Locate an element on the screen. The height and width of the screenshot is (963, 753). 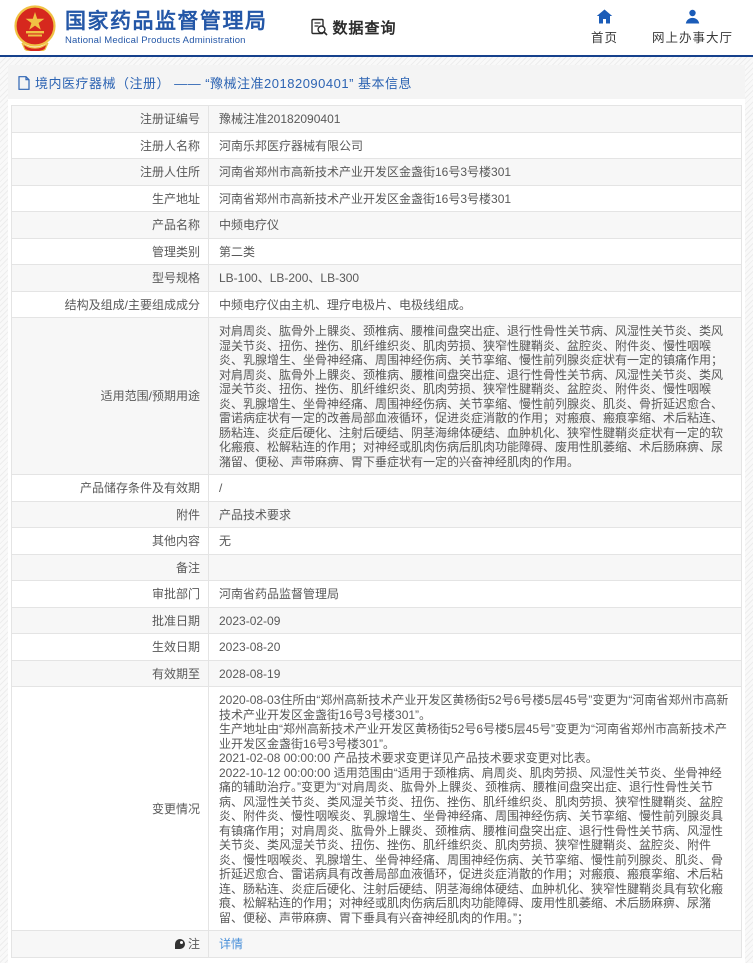
row-value: 第二类 is located at coordinates (475, 251).